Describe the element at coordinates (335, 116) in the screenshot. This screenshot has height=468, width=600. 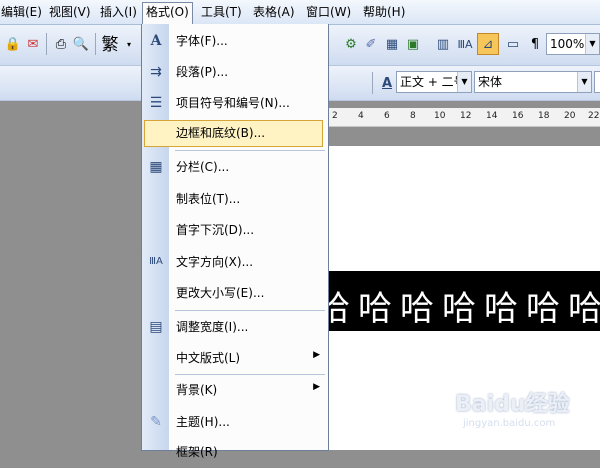
I see `ruler-label: 2` at that location.